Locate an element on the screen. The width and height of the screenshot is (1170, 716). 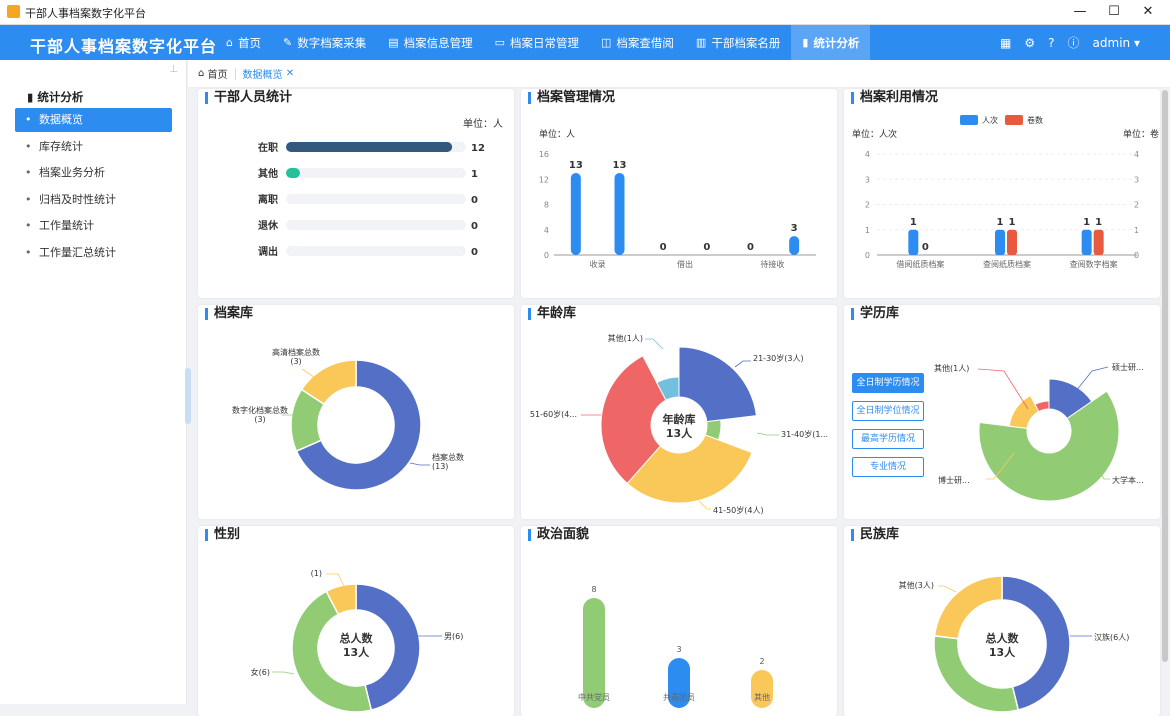
sidebar-group-title: ▮ 统计分析 is located at coordinates (55, 97).